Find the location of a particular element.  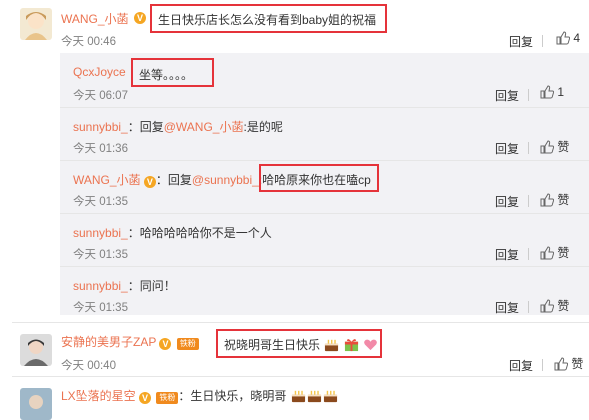

reply-line: sunnybbi_：哈哈哈哈哈你不是一个人 is located at coordinates (172, 232).